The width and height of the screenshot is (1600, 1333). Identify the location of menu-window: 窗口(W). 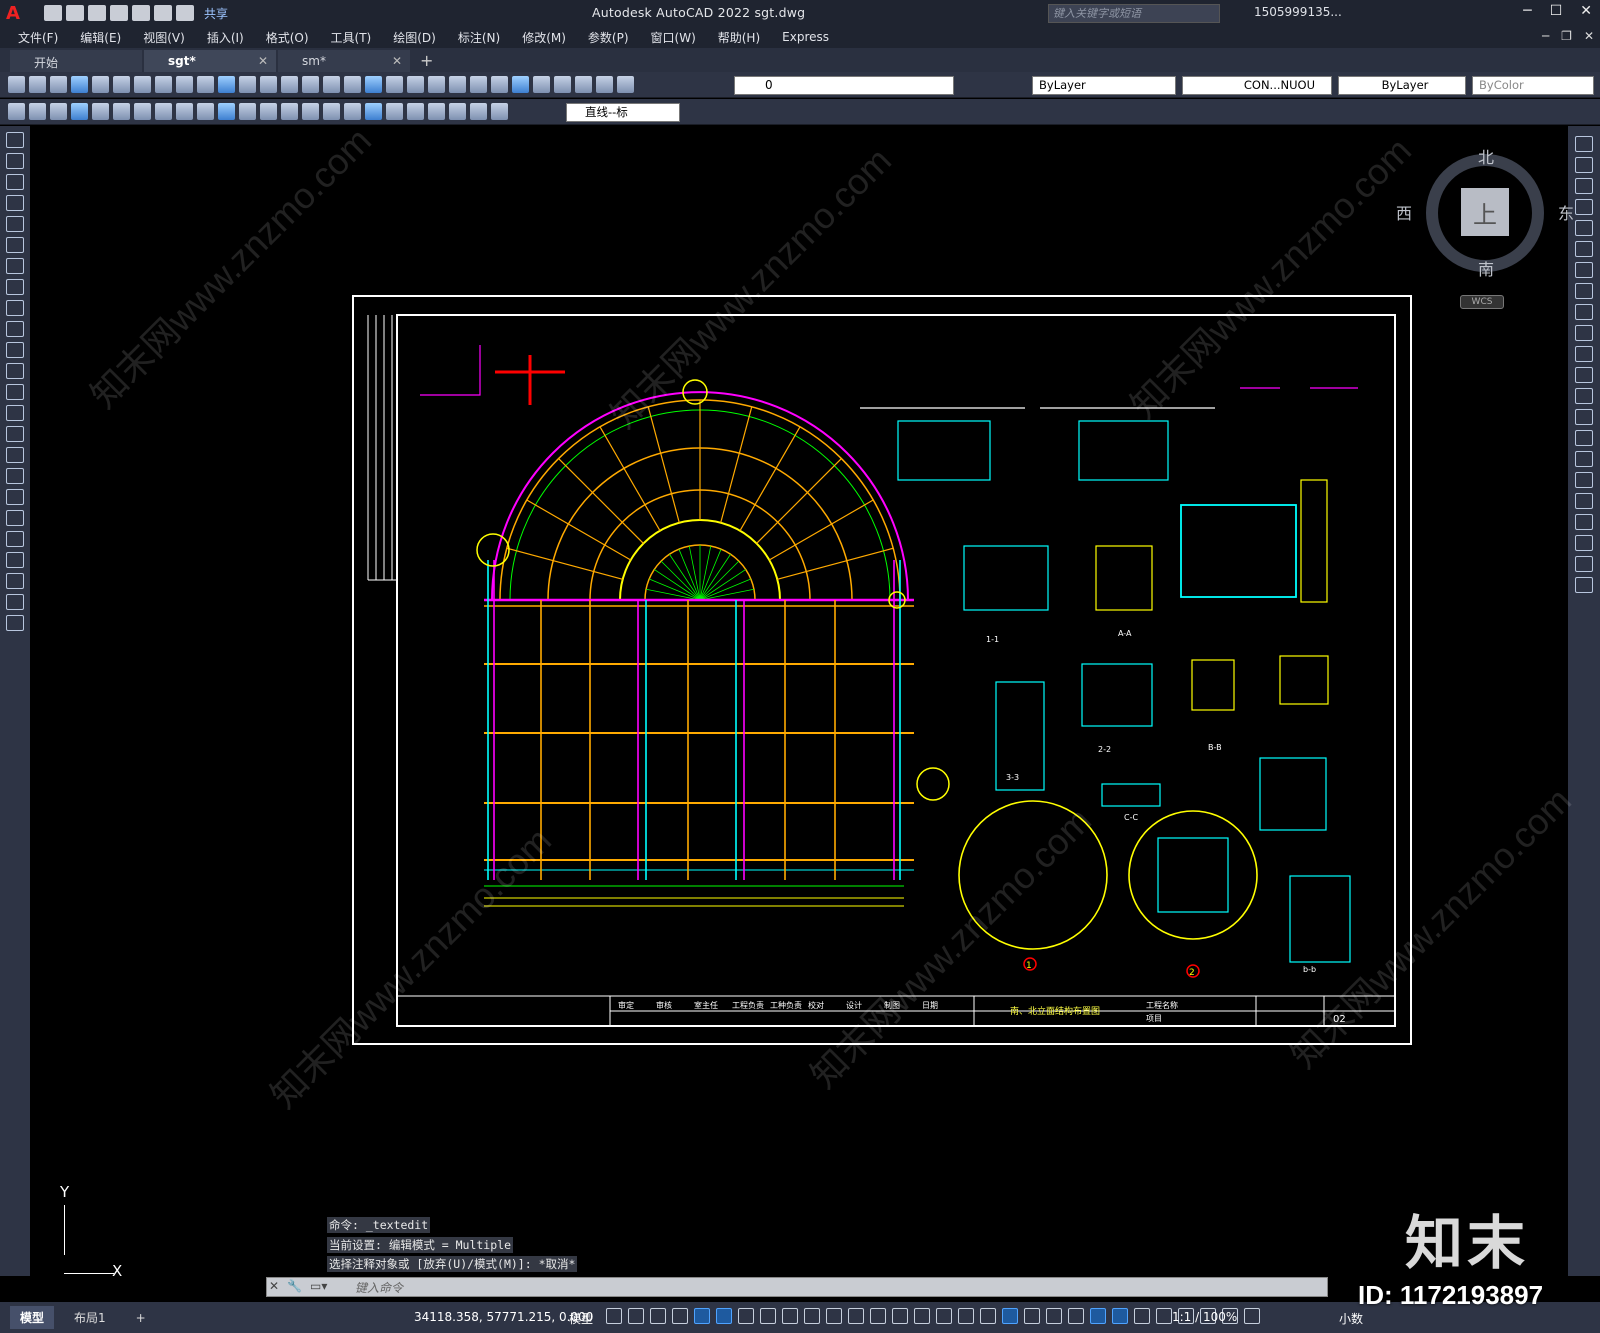
(673, 37).